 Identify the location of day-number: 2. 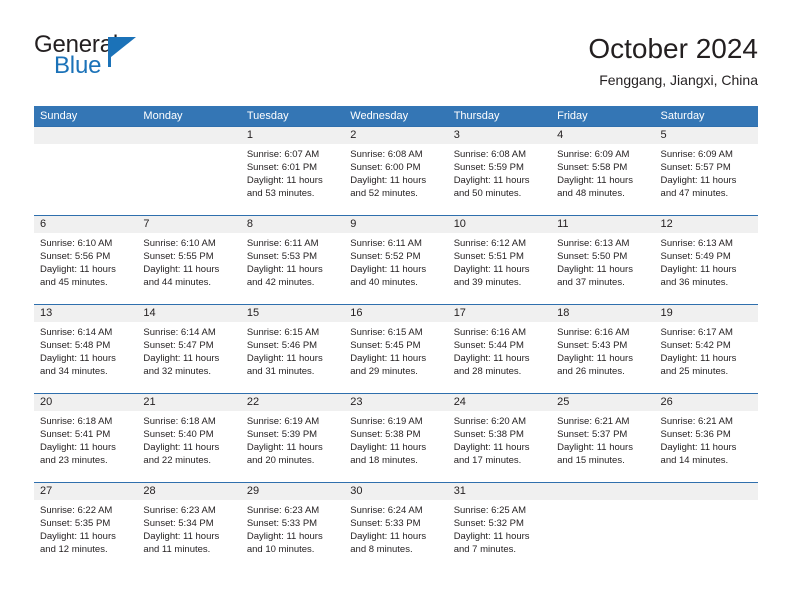
(396, 135).